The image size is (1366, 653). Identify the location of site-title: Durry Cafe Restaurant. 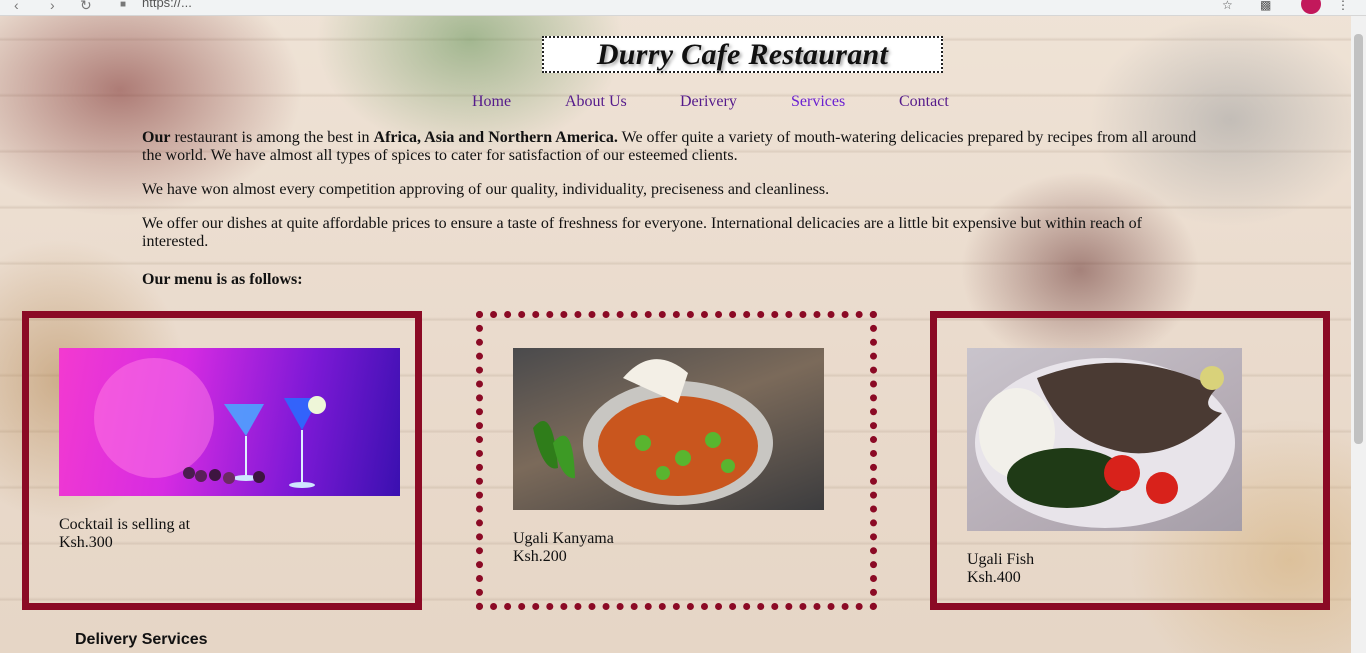
(742, 54).